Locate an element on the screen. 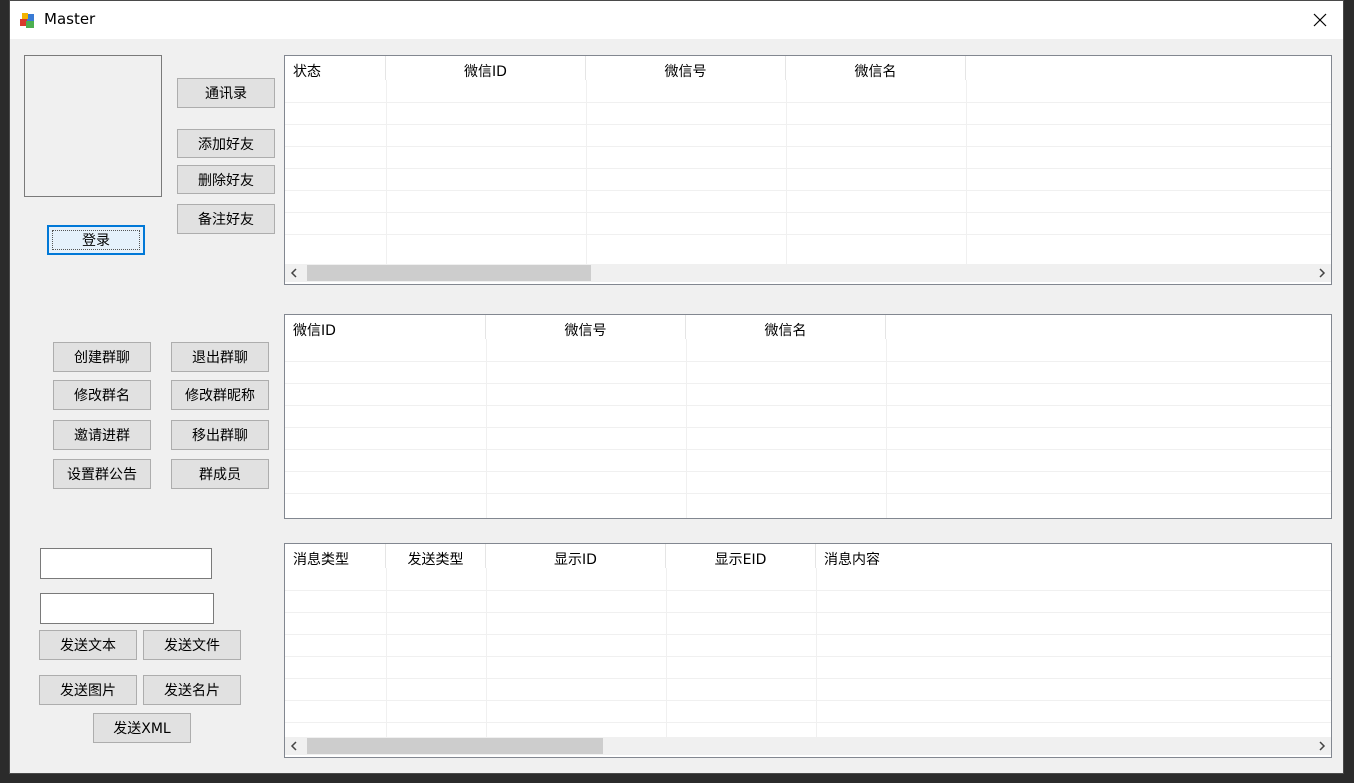 Image resolution: width=1354 pixels, height=783 pixels. rename-group-button: 修改群名 is located at coordinates (102, 395).